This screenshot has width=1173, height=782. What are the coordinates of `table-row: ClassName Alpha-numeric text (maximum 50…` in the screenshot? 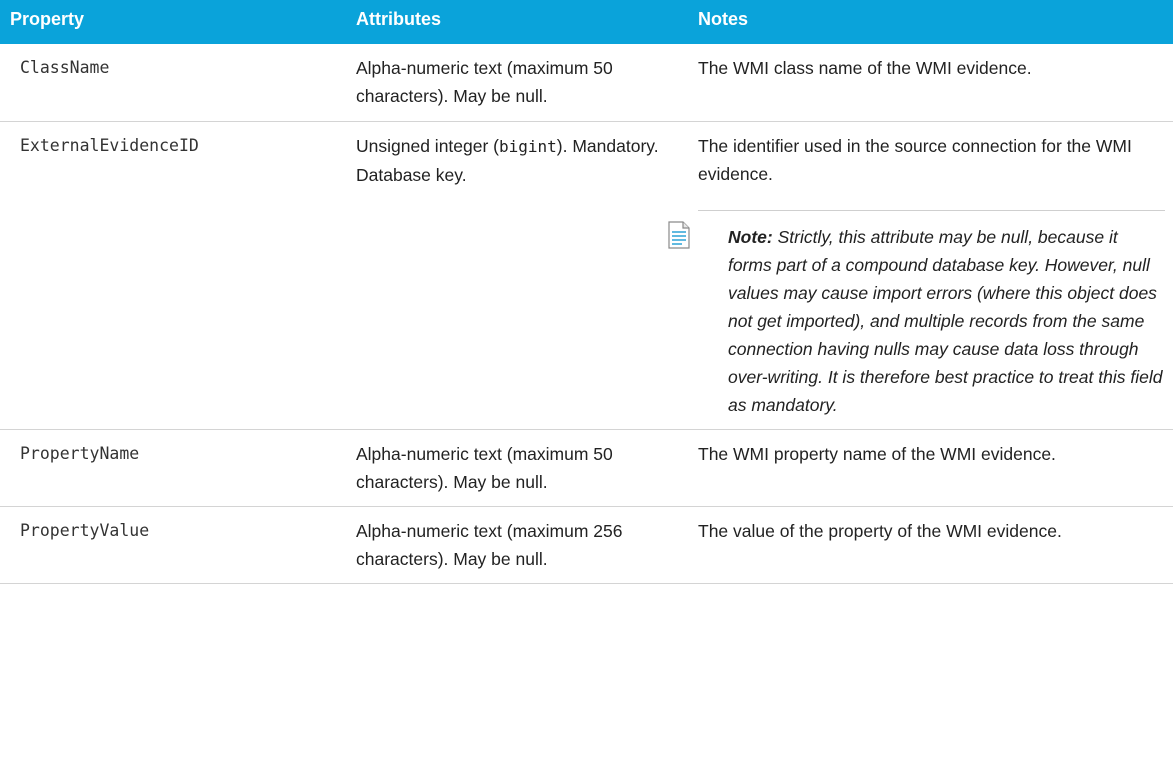 It's located at (586, 83).